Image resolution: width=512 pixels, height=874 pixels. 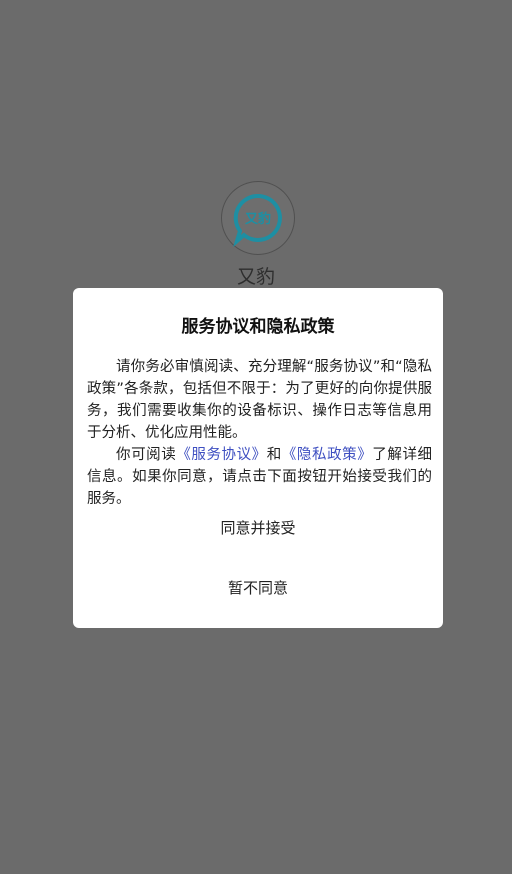 What do you see at coordinates (274, 455) in the screenshot?
I see `p2-and: 和` at bounding box center [274, 455].